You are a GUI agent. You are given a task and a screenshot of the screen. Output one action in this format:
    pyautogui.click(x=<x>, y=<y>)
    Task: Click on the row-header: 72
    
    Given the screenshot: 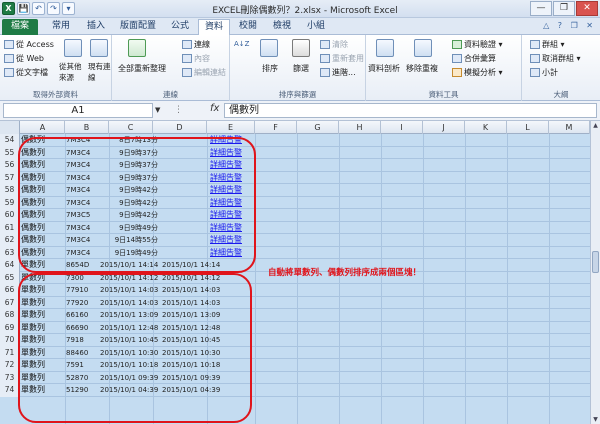 What is the action you would take?
    pyautogui.click(x=10, y=365)
    